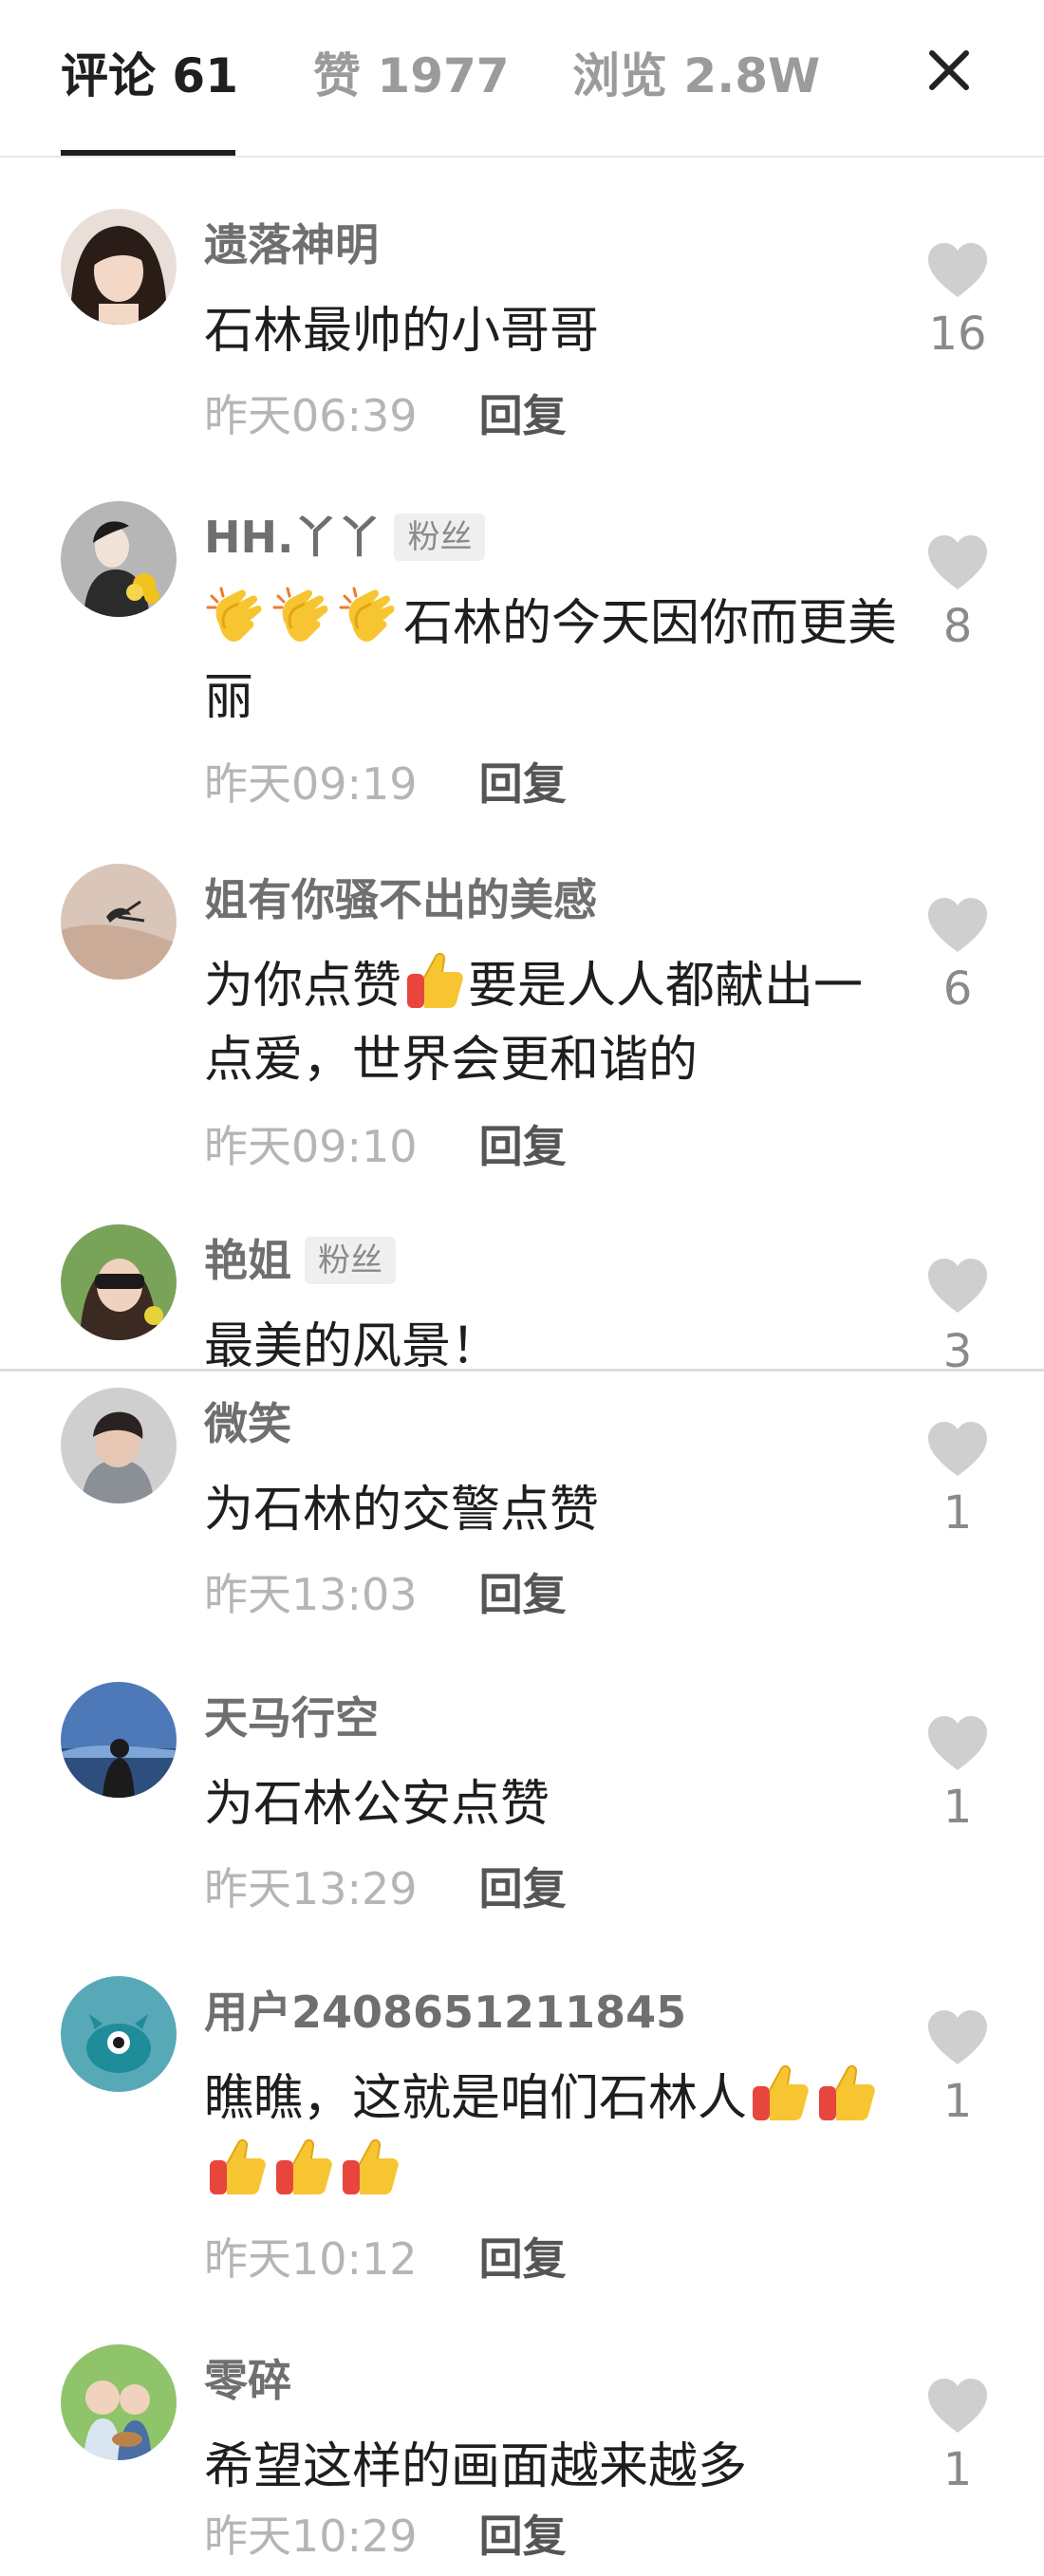  I want to click on comment-meta: 昨天09:10 回复, so click(385, 1146).